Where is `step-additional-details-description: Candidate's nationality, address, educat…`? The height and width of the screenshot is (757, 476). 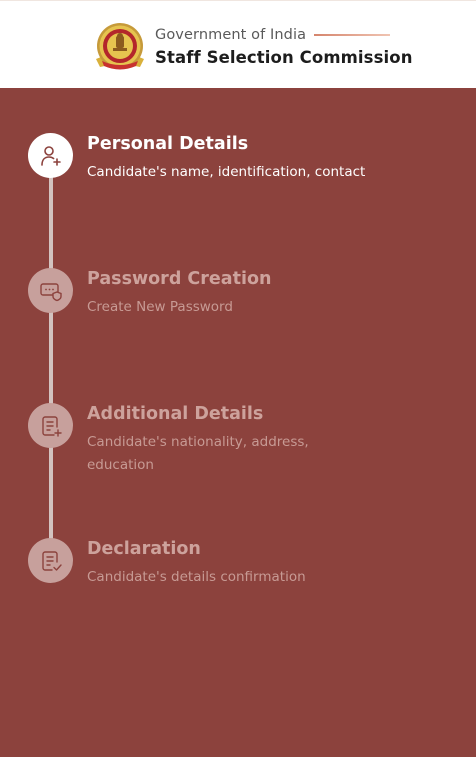 step-additional-details-description: Candidate's nationality, address, educat… is located at coordinates (198, 453).